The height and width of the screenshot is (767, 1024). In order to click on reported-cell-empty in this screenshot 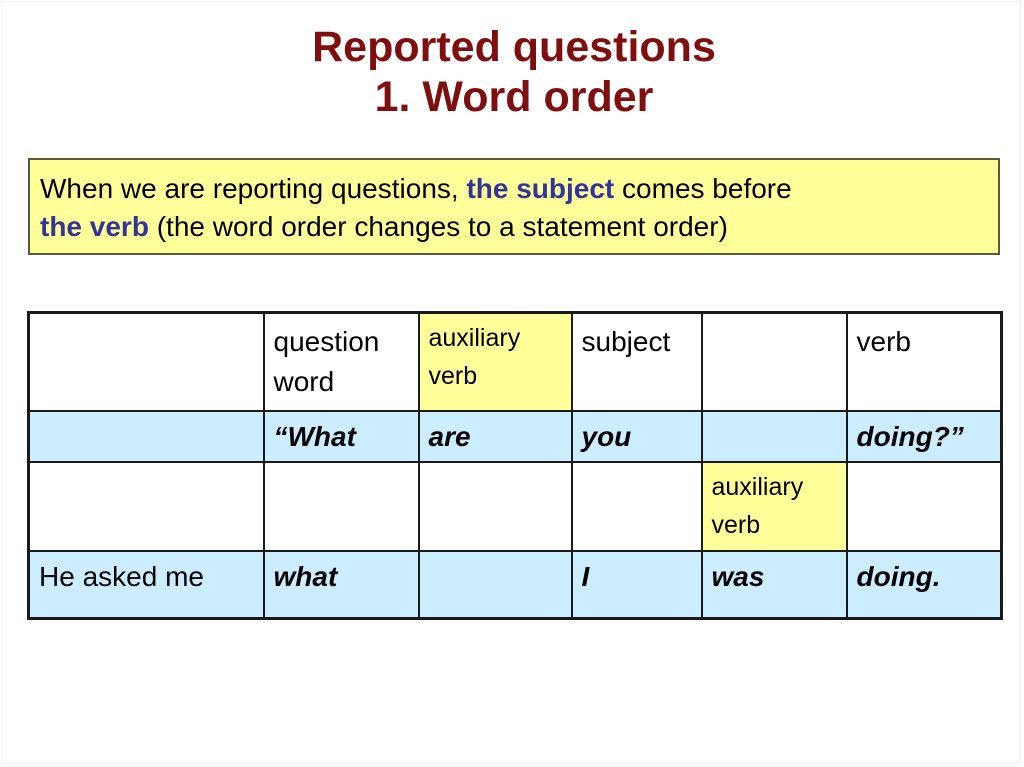, I will do `click(495, 584)`.